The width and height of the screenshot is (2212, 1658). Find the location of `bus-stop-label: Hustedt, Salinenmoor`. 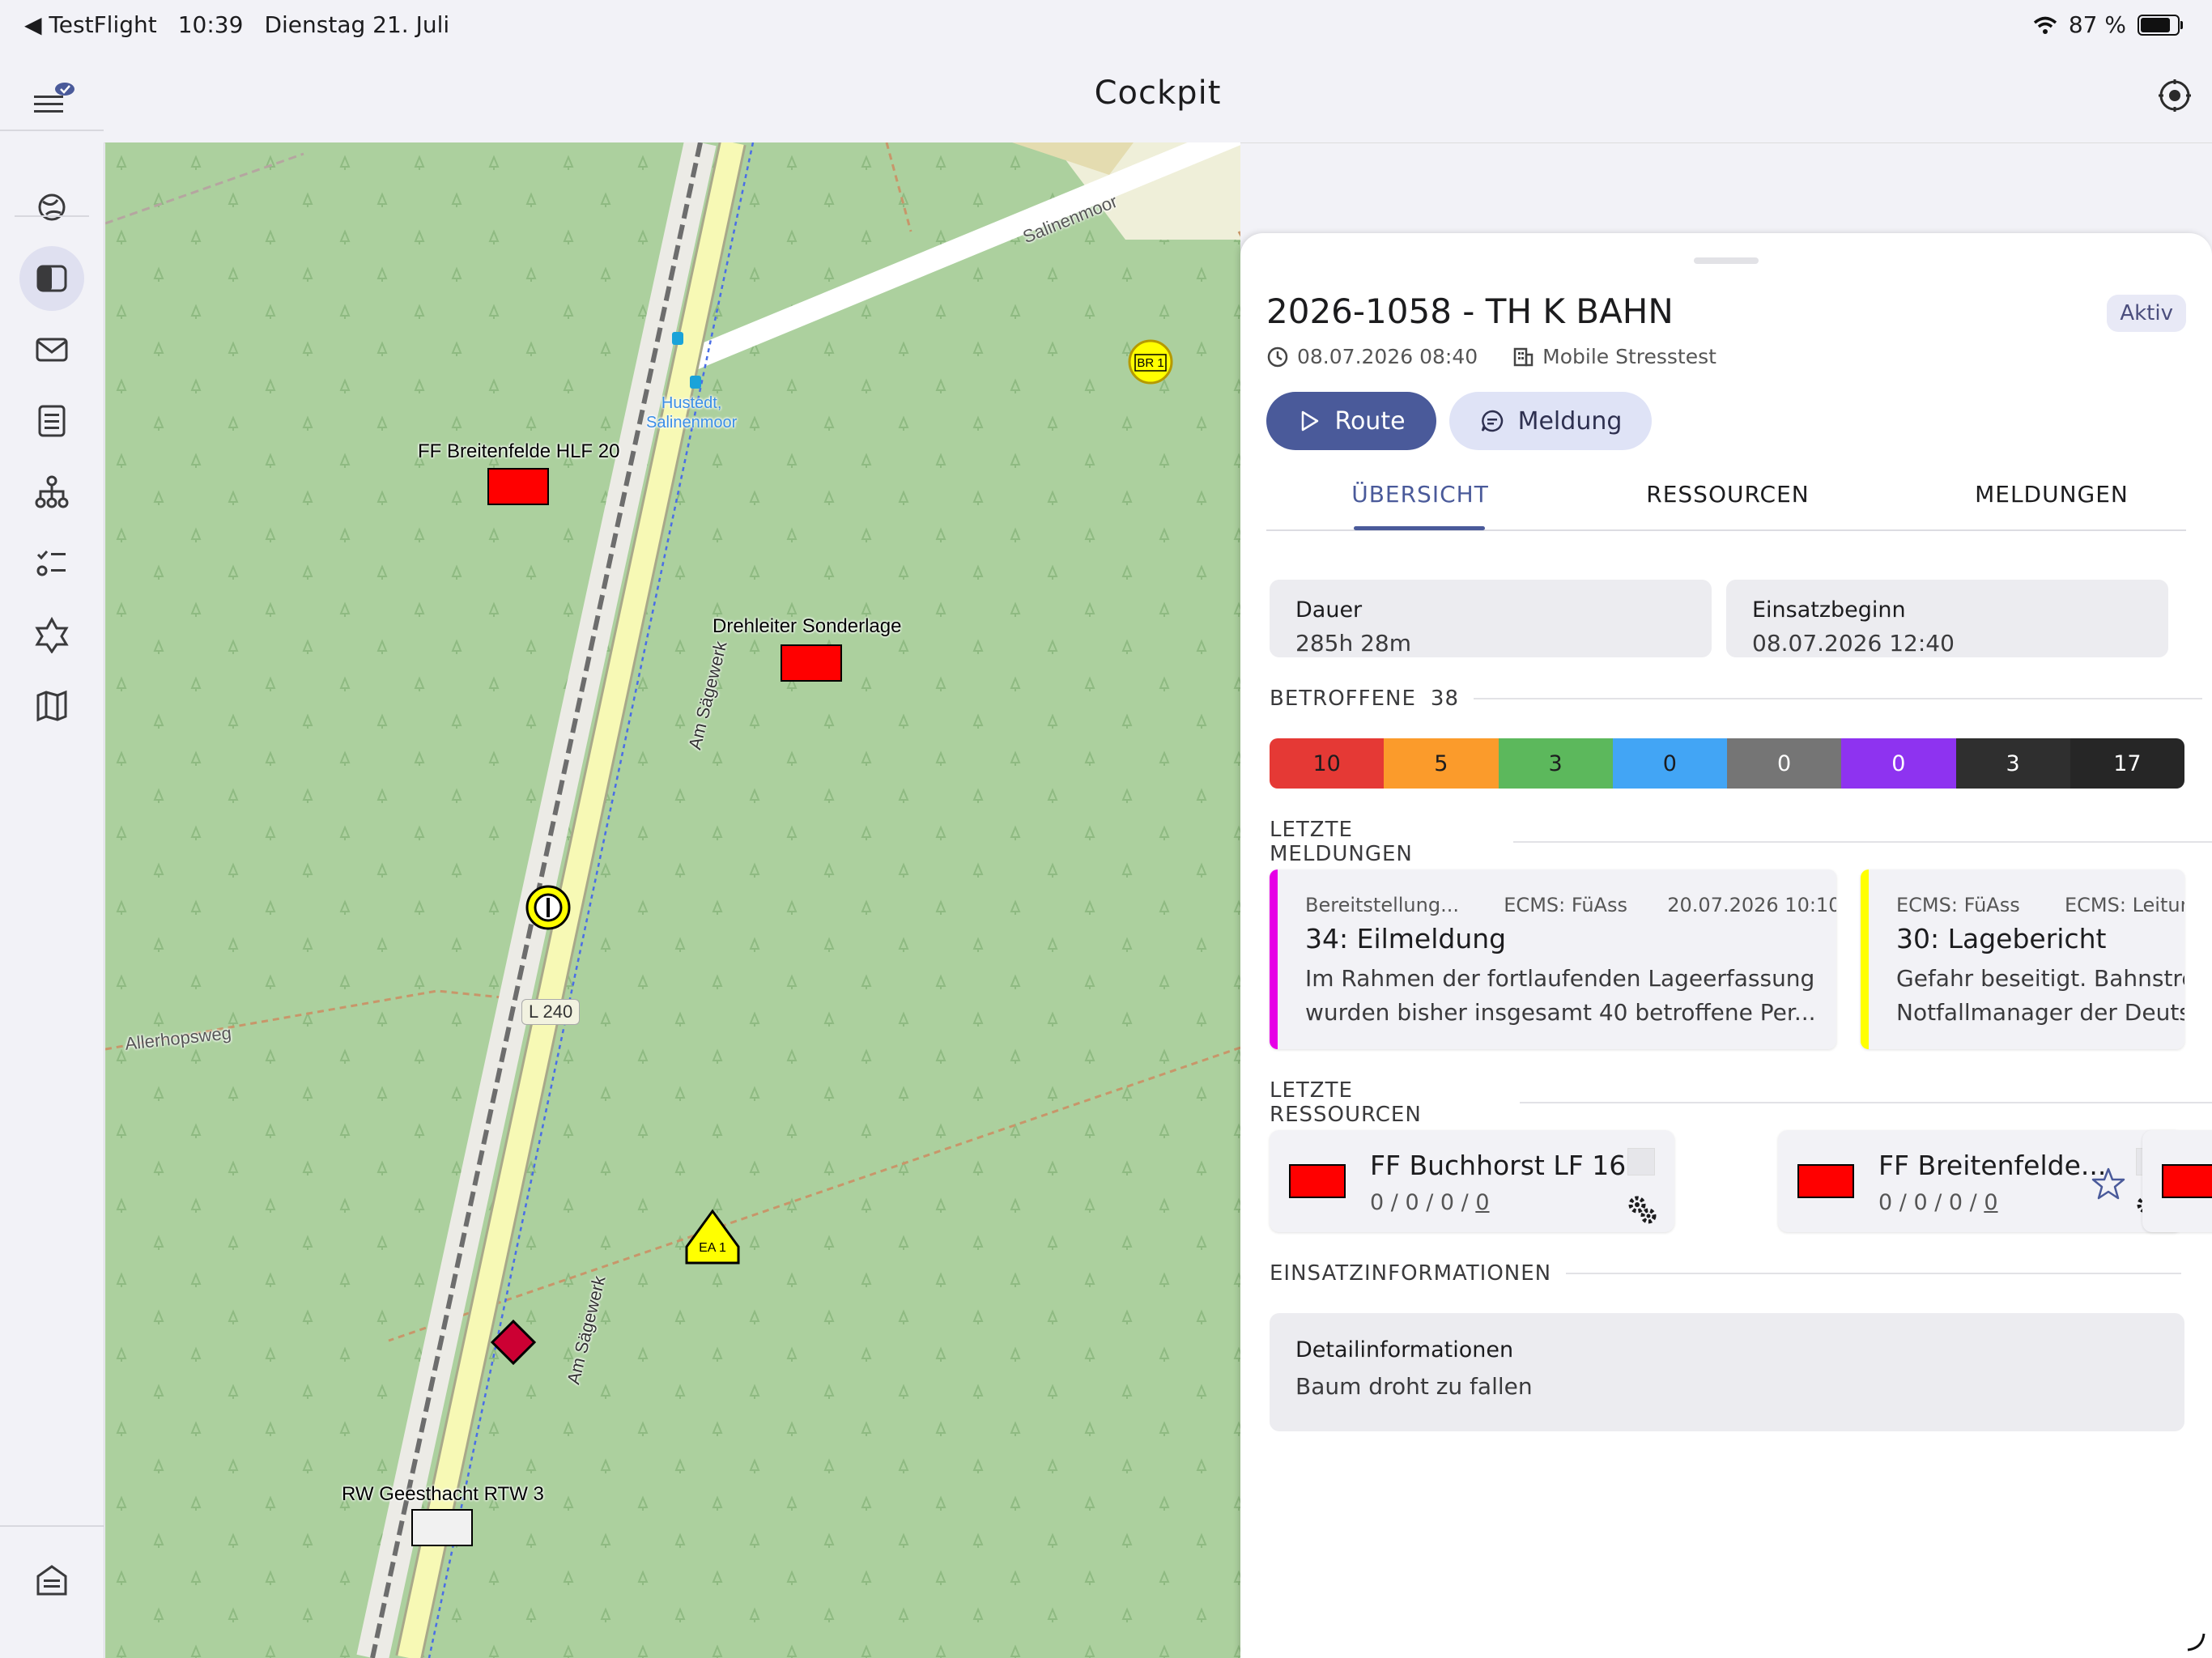

bus-stop-label: Hustedt, Salinenmoor is located at coordinates (691, 412).